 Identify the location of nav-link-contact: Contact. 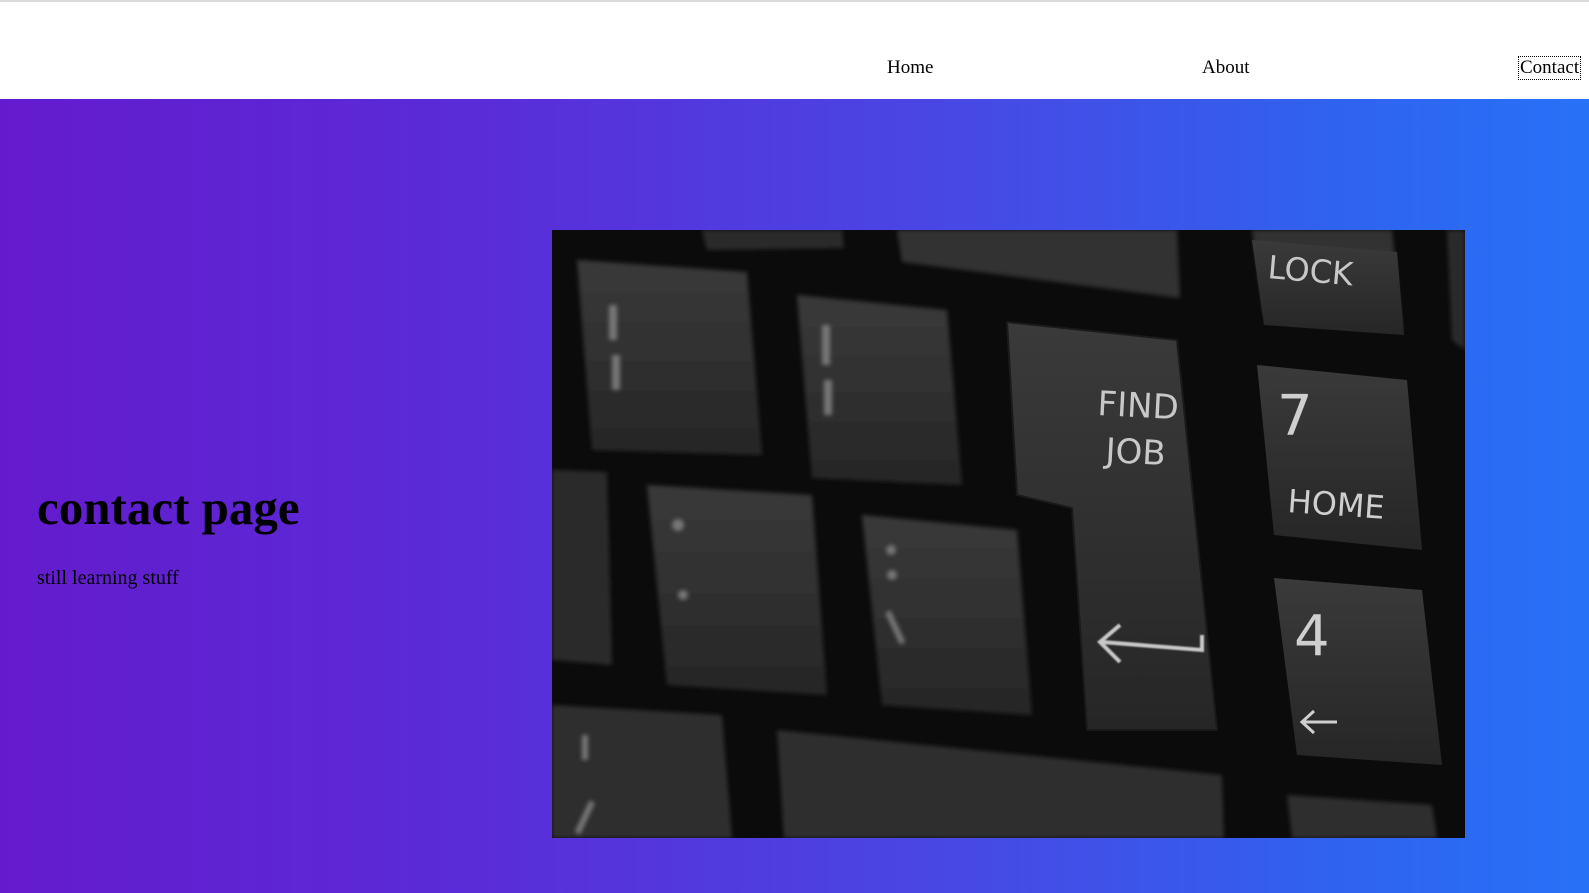
(1549, 68).